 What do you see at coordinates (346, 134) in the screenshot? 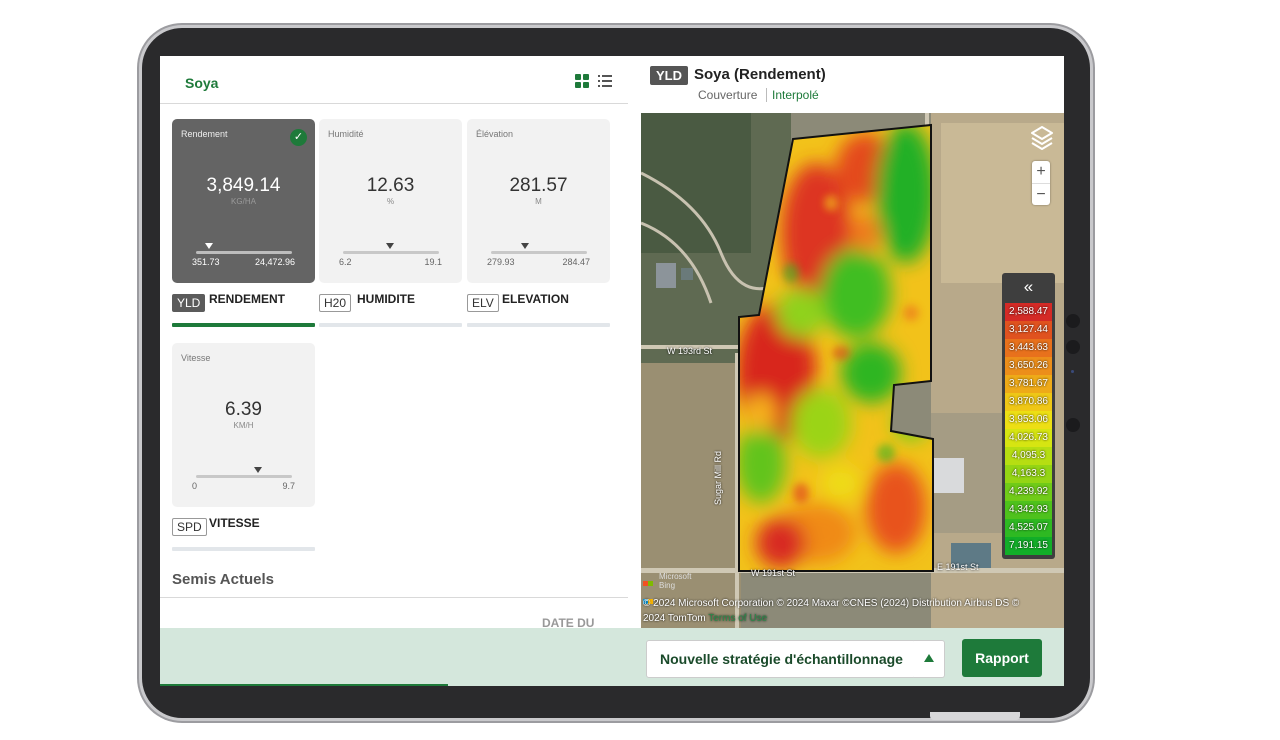
I see `card-label: Humidité` at bounding box center [346, 134].